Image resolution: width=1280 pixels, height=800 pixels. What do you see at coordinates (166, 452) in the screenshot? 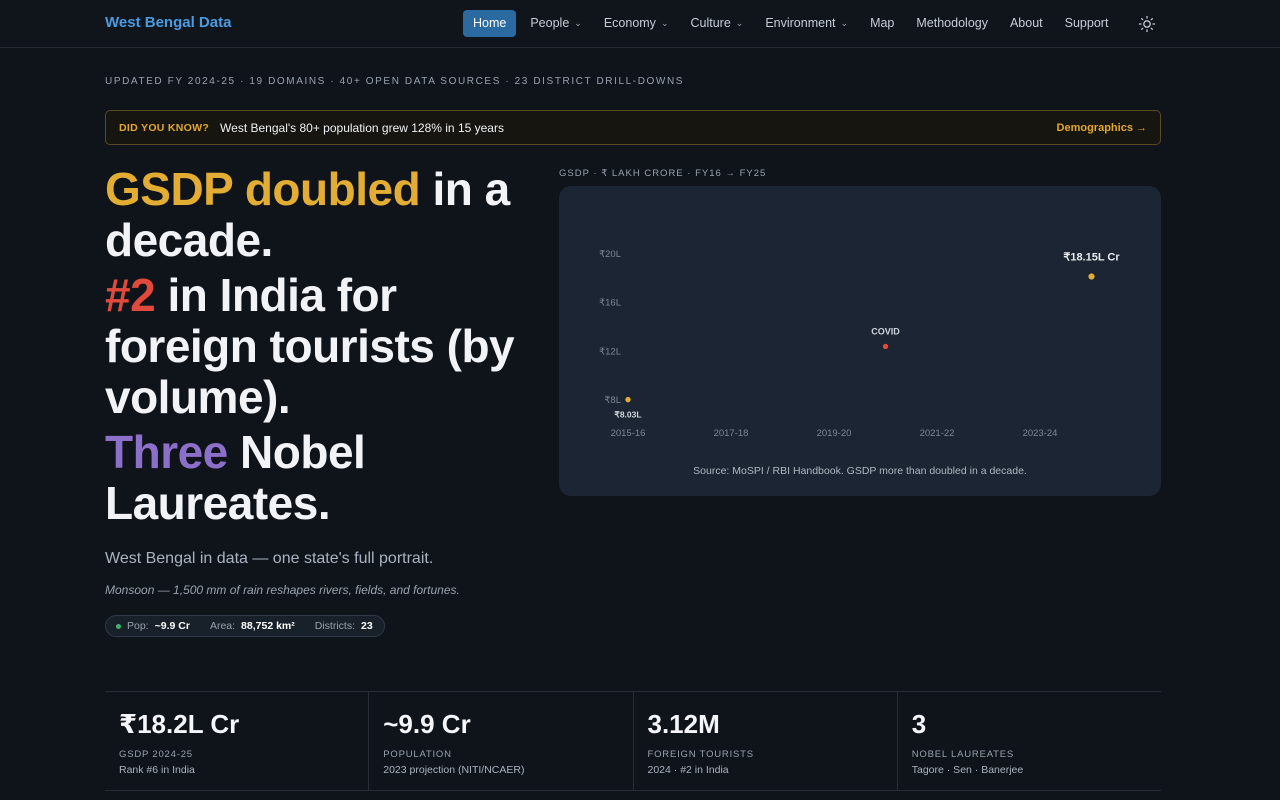
I see `headline-accent: Three` at bounding box center [166, 452].